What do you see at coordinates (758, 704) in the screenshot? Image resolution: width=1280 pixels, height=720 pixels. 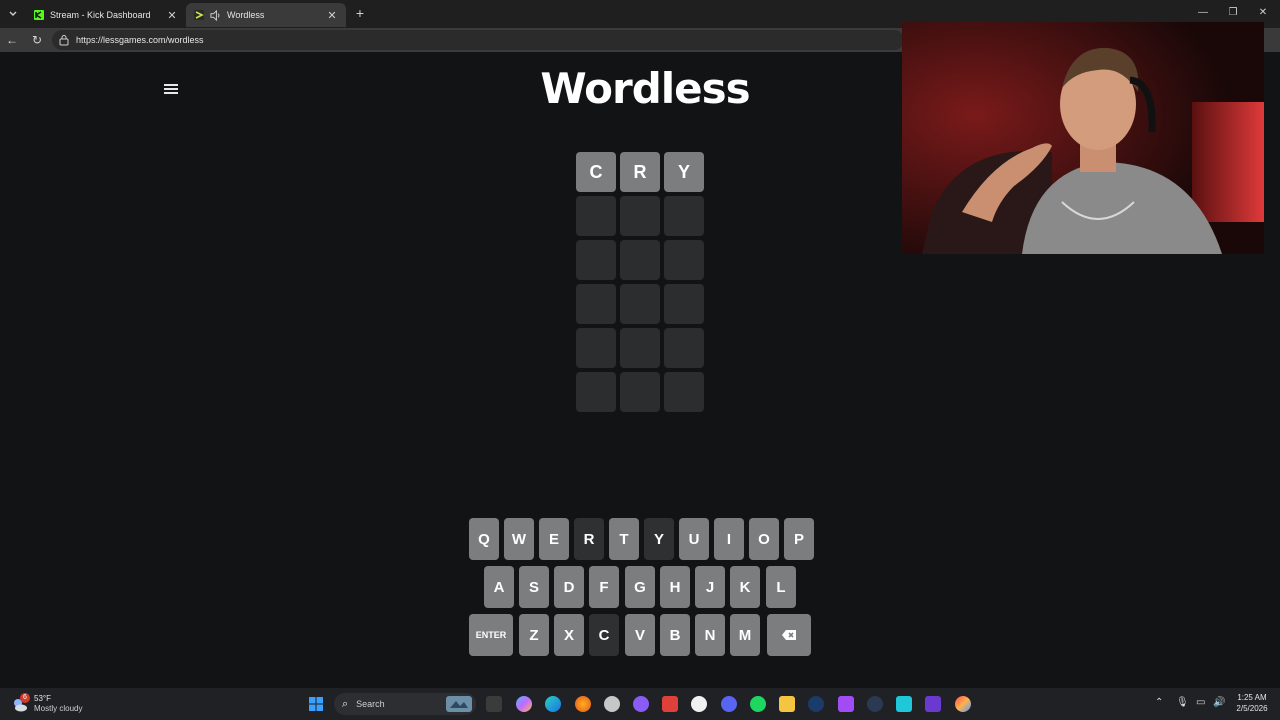 I see `spotify-icon` at bounding box center [758, 704].